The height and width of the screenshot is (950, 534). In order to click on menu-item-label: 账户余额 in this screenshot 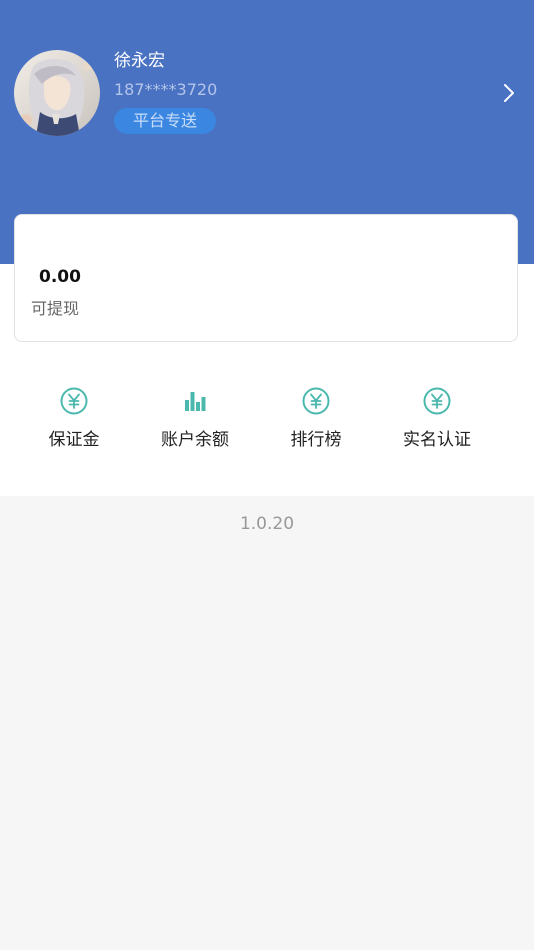, I will do `click(195, 440)`.